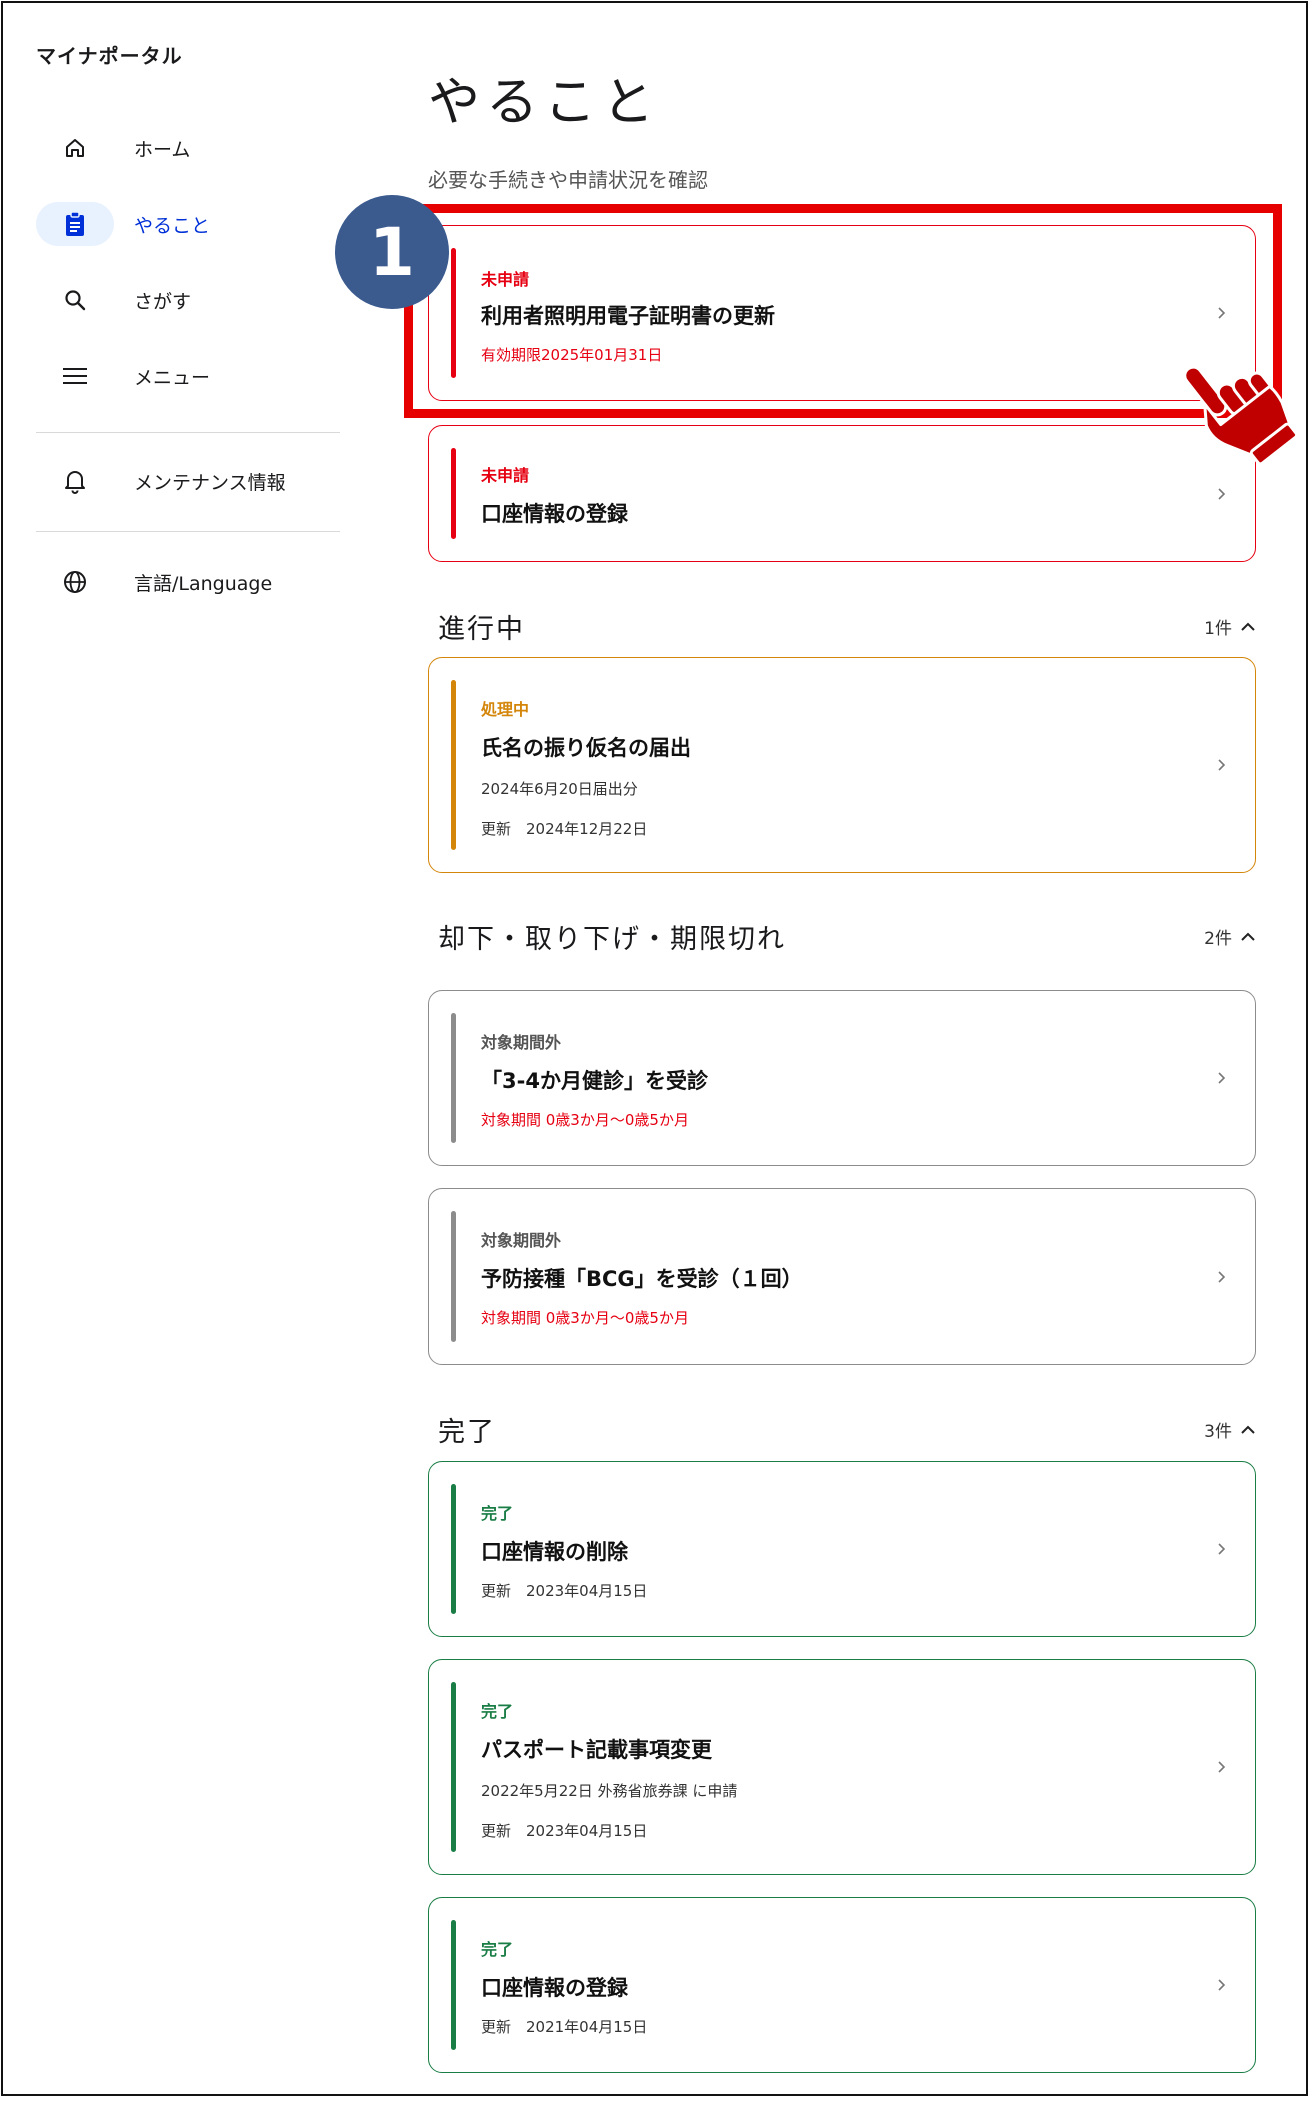 The image size is (1313, 2101). I want to click on section-title: 進行中, so click(481, 629).